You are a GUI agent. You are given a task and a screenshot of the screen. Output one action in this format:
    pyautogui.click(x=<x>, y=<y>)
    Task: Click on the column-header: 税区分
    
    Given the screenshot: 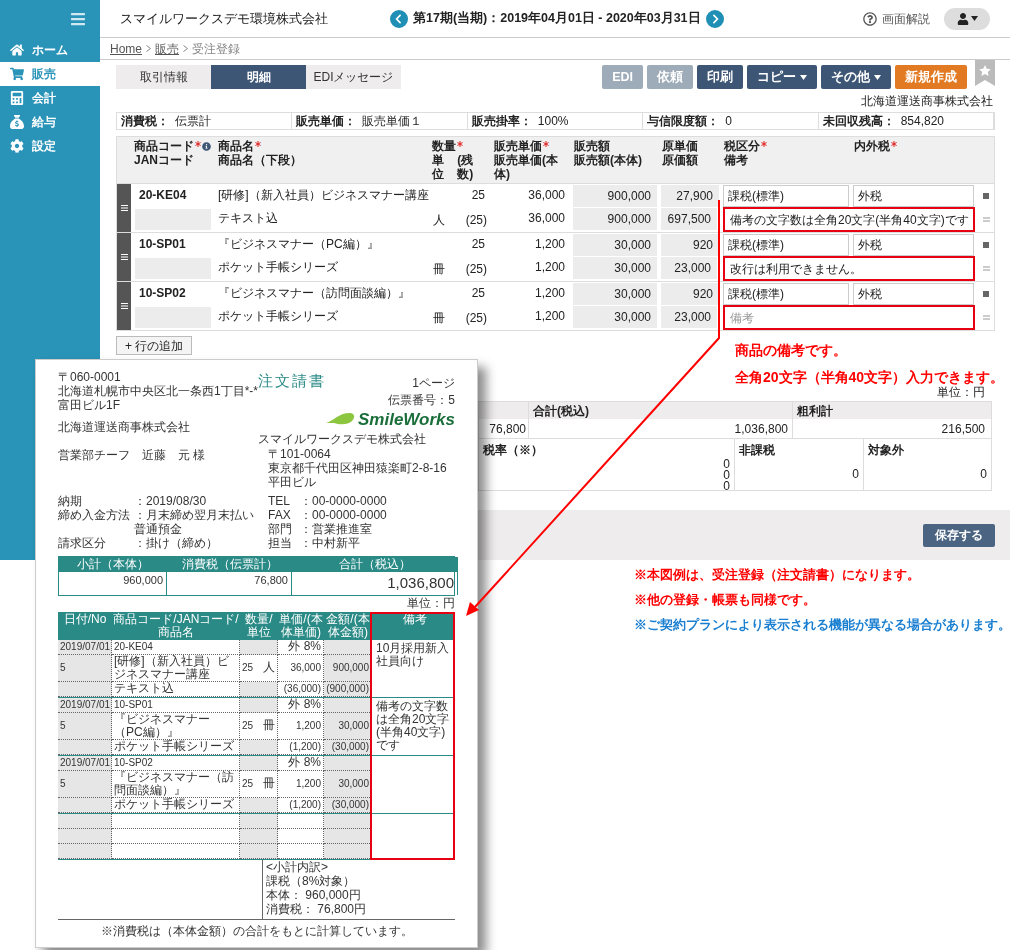 What is the action you would take?
    pyautogui.click(x=742, y=146)
    